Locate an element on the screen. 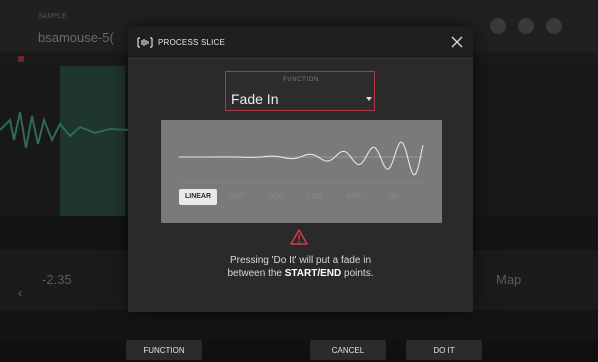 The height and width of the screenshot is (362, 598). bg-waveform is located at coordinates (65, 130).